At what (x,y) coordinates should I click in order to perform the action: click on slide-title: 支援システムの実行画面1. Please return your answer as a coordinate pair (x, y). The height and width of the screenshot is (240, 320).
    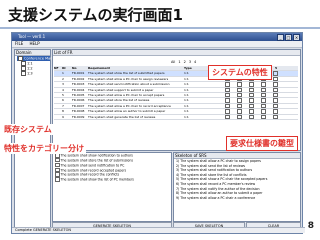
    Looking at the image, I should click on (95, 15).